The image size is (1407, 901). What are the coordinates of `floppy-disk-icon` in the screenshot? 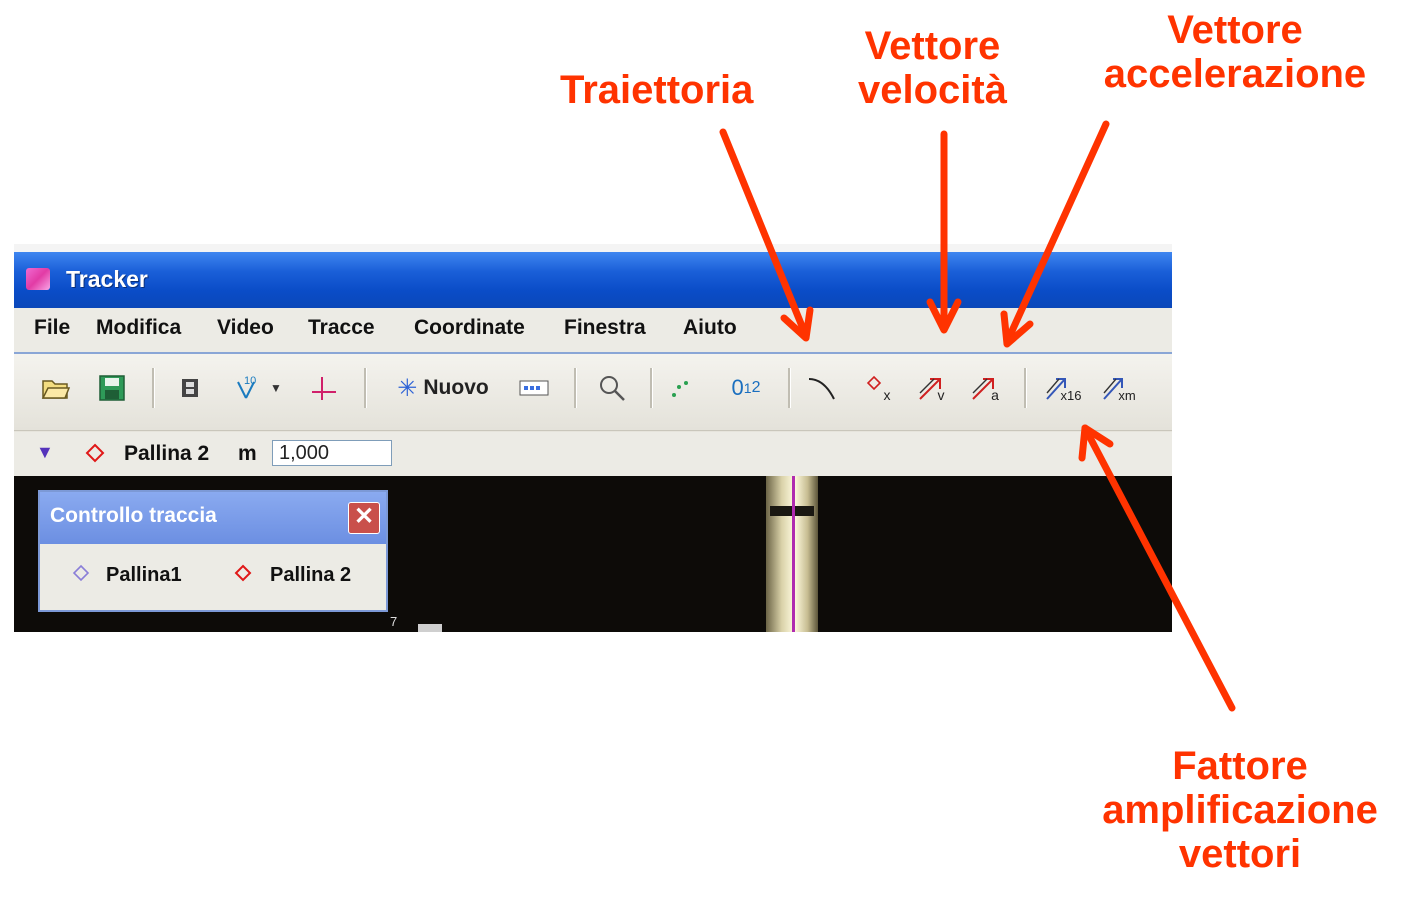 It's located at (112, 388).